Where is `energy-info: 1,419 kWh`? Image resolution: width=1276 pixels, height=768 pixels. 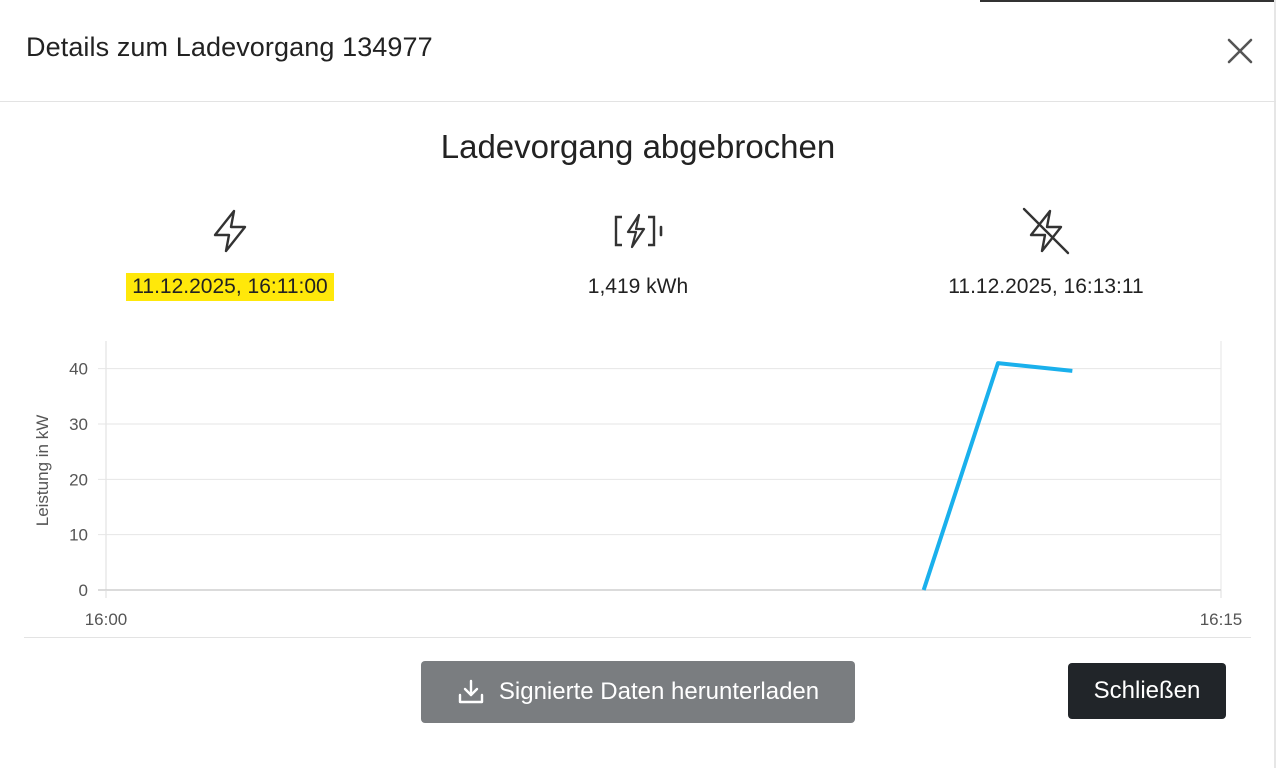 energy-info: 1,419 kWh is located at coordinates (638, 253).